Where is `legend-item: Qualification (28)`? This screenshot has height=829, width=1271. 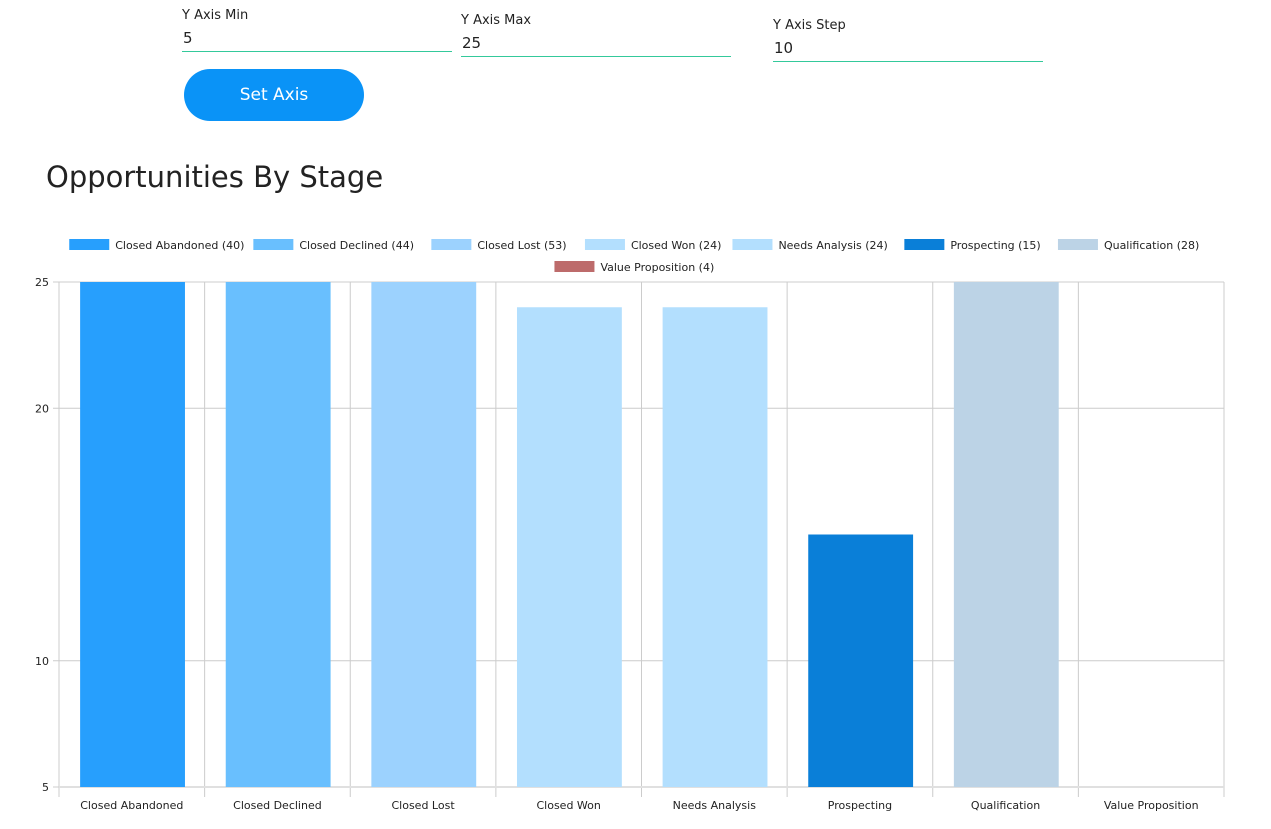 legend-item: Qualification (28) is located at coordinates (1128, 245).